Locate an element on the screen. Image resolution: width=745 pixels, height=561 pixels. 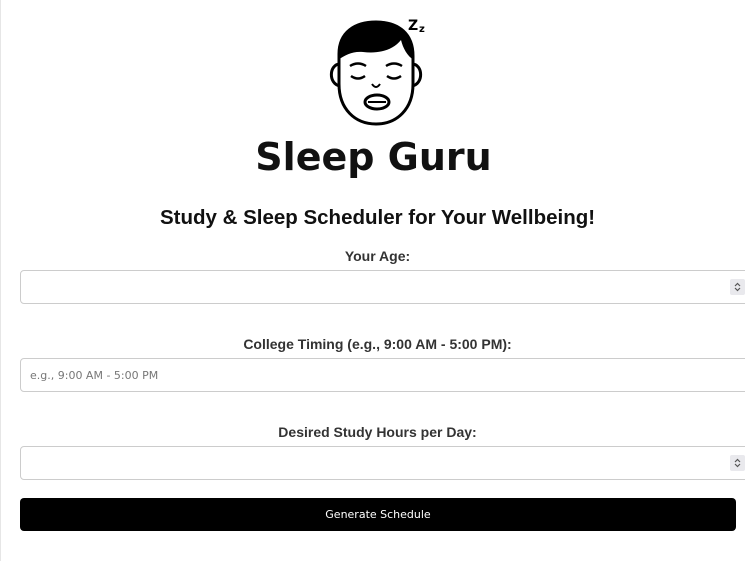
study-hours-label: Desired Study Hours per Day: is located at coordinates (377, 432).